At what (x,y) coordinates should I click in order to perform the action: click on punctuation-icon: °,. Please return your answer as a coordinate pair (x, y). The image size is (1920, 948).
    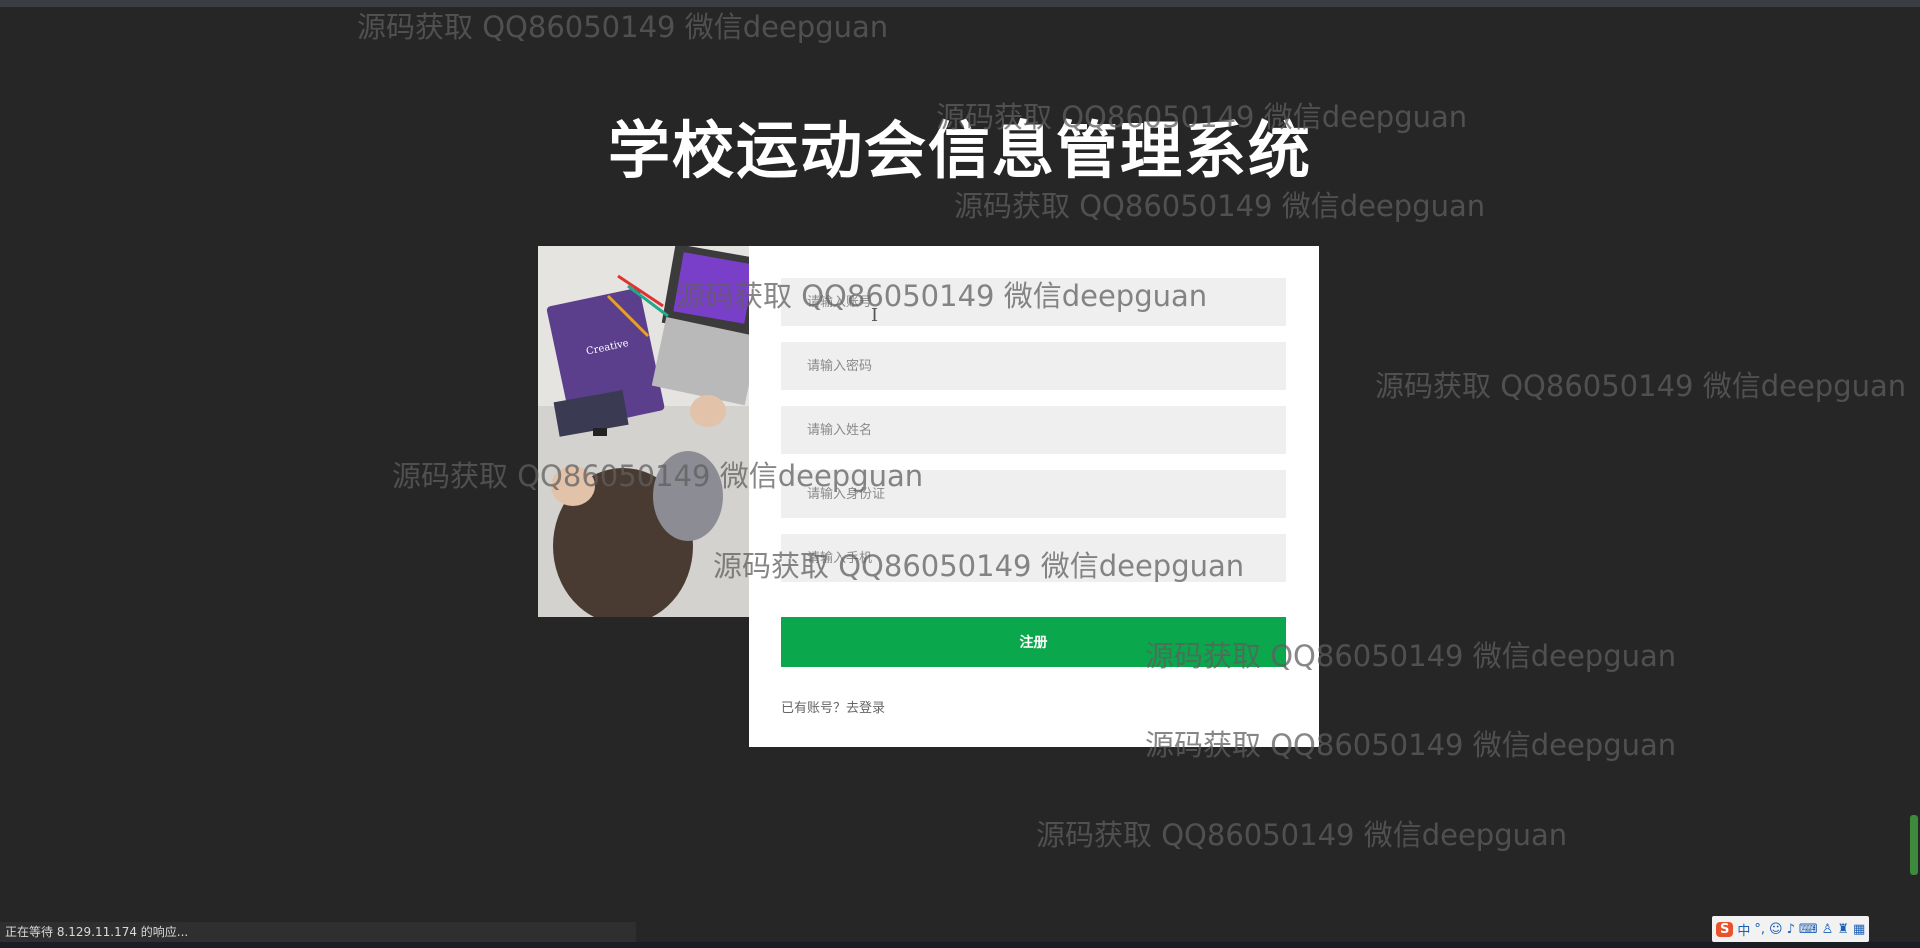
    Looking at the image, I should click on (1759, 929).